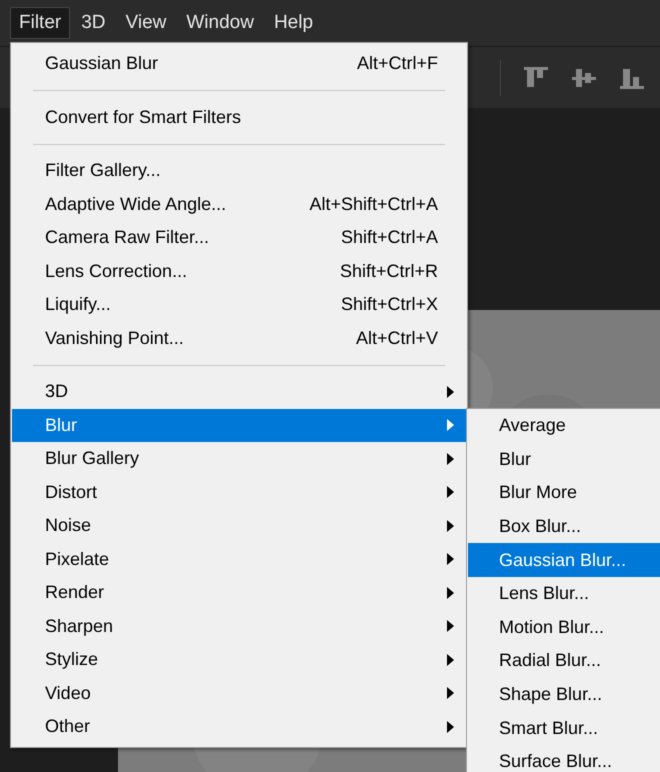  Describe the element at coordinates (239, 693) in the screenshot. I see `menu-item: Video` at that location.